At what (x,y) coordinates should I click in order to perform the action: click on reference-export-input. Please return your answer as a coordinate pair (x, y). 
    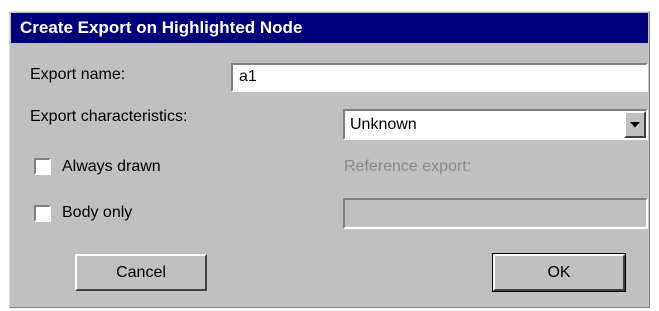
    Looking at the image, I should click on (495, 213).